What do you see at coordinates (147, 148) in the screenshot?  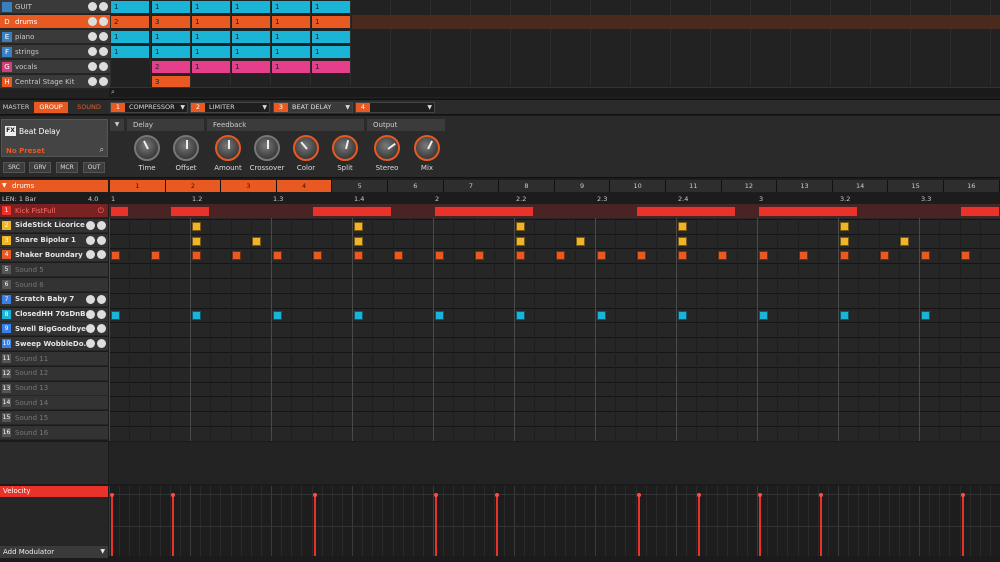 I see `knob-time` at bounding box center [147, 148].